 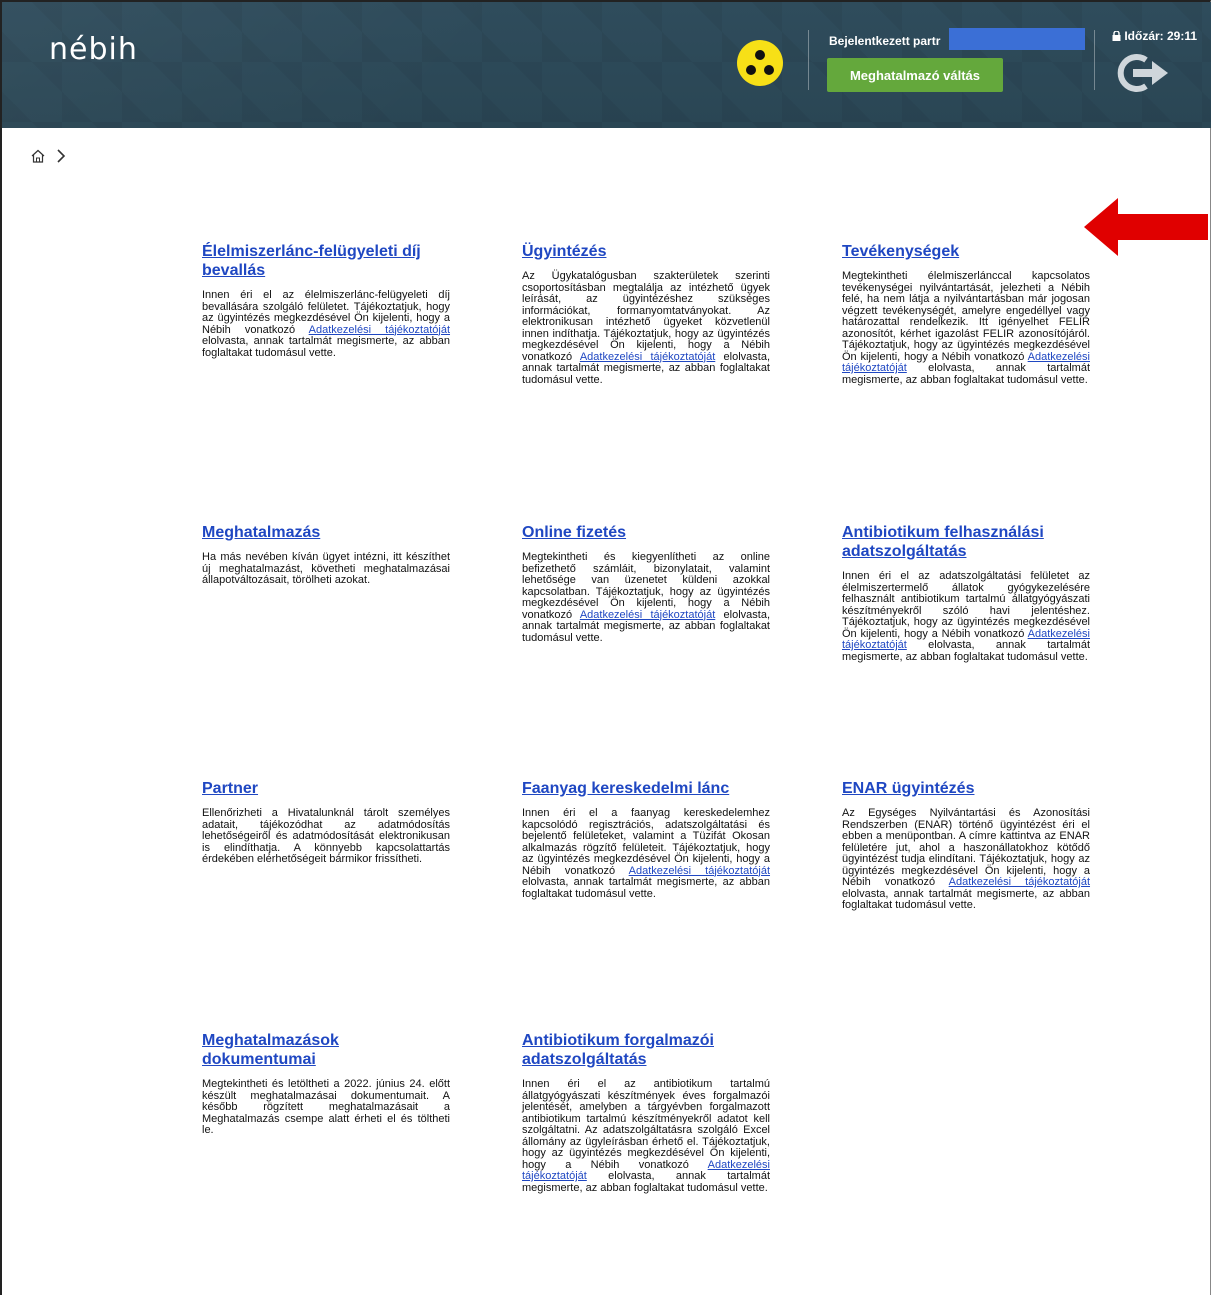 I want to click on logout-icon, so click(x=1143, y=73).